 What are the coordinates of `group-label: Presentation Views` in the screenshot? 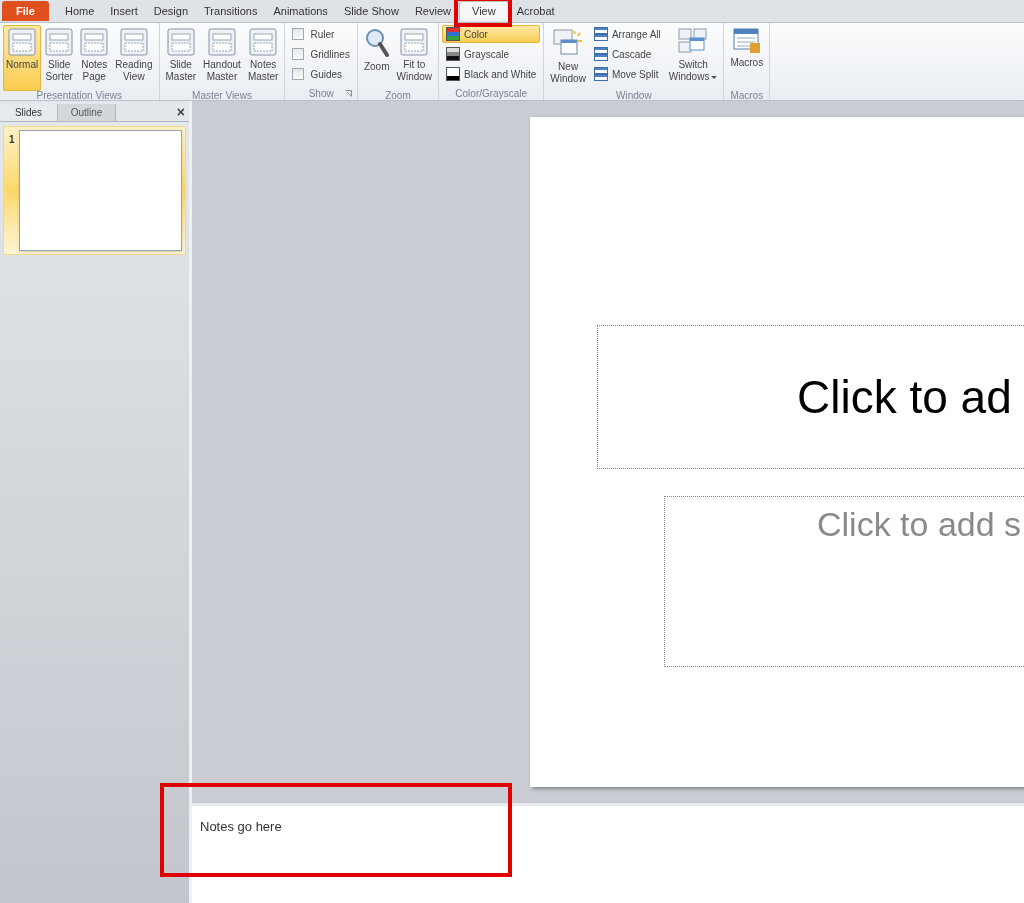 It's located at (79, 96).